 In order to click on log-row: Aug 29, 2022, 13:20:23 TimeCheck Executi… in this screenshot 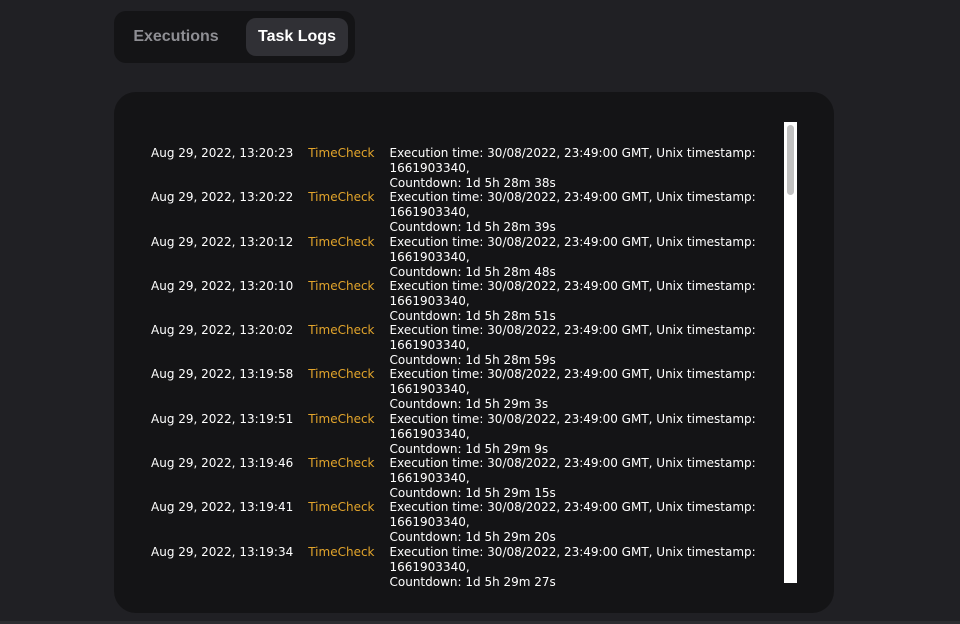, I will do `click(466, 168)`.